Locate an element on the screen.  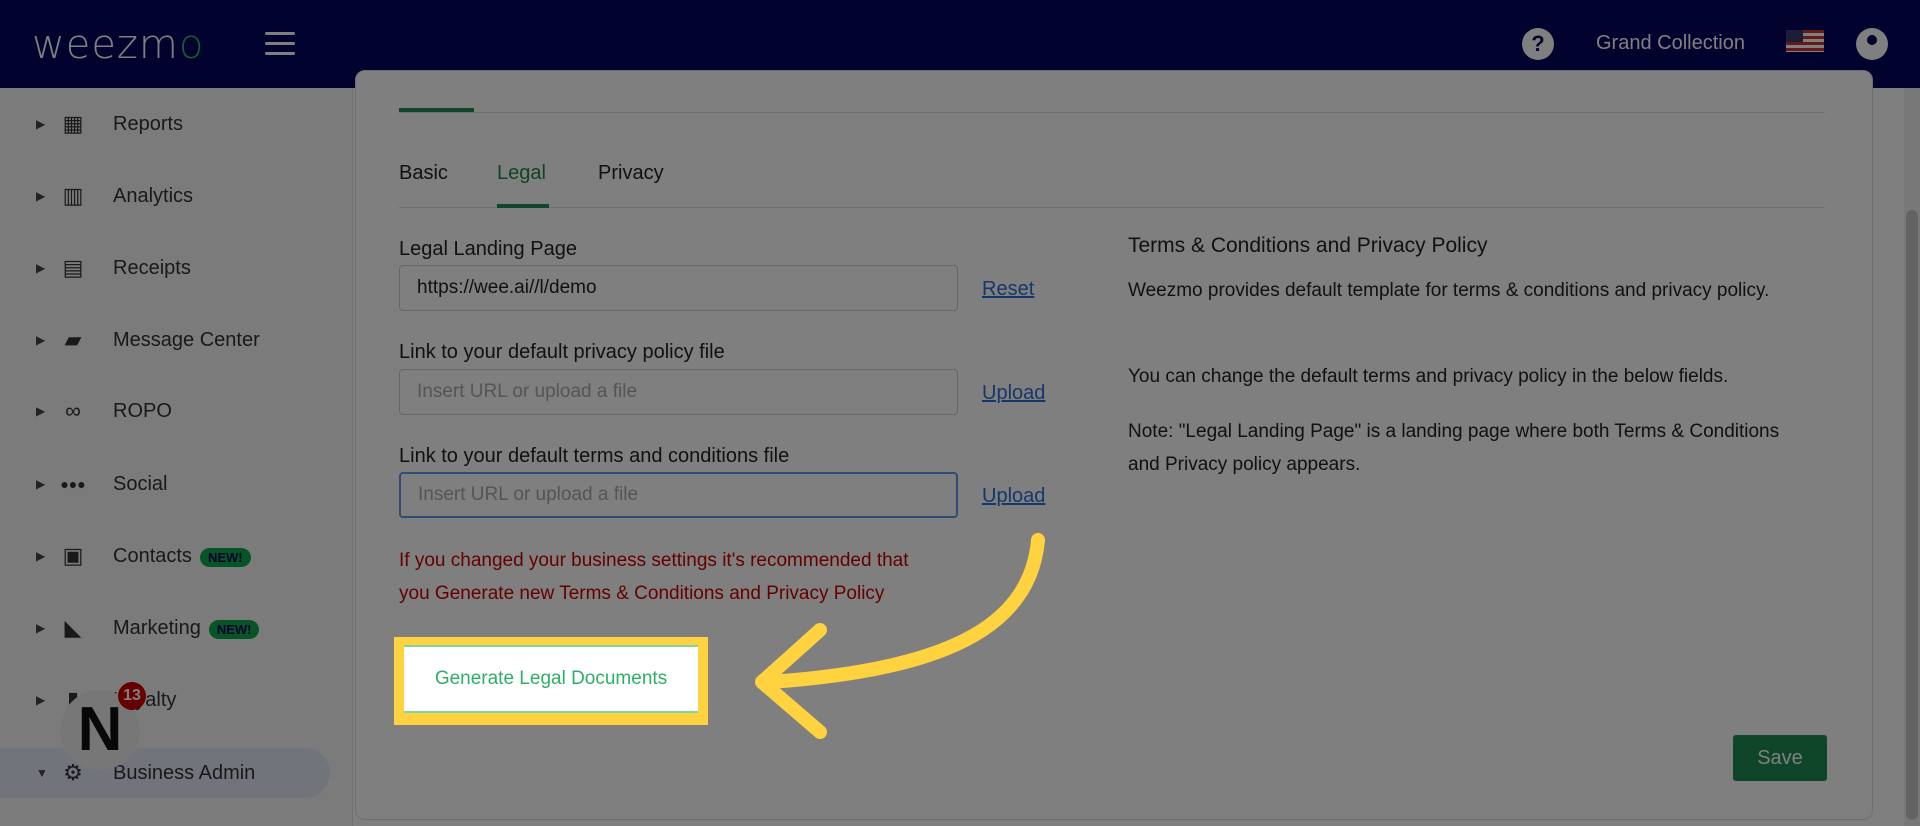
sidebar-item-label: Business Admin is located at coordinates (184, 772).